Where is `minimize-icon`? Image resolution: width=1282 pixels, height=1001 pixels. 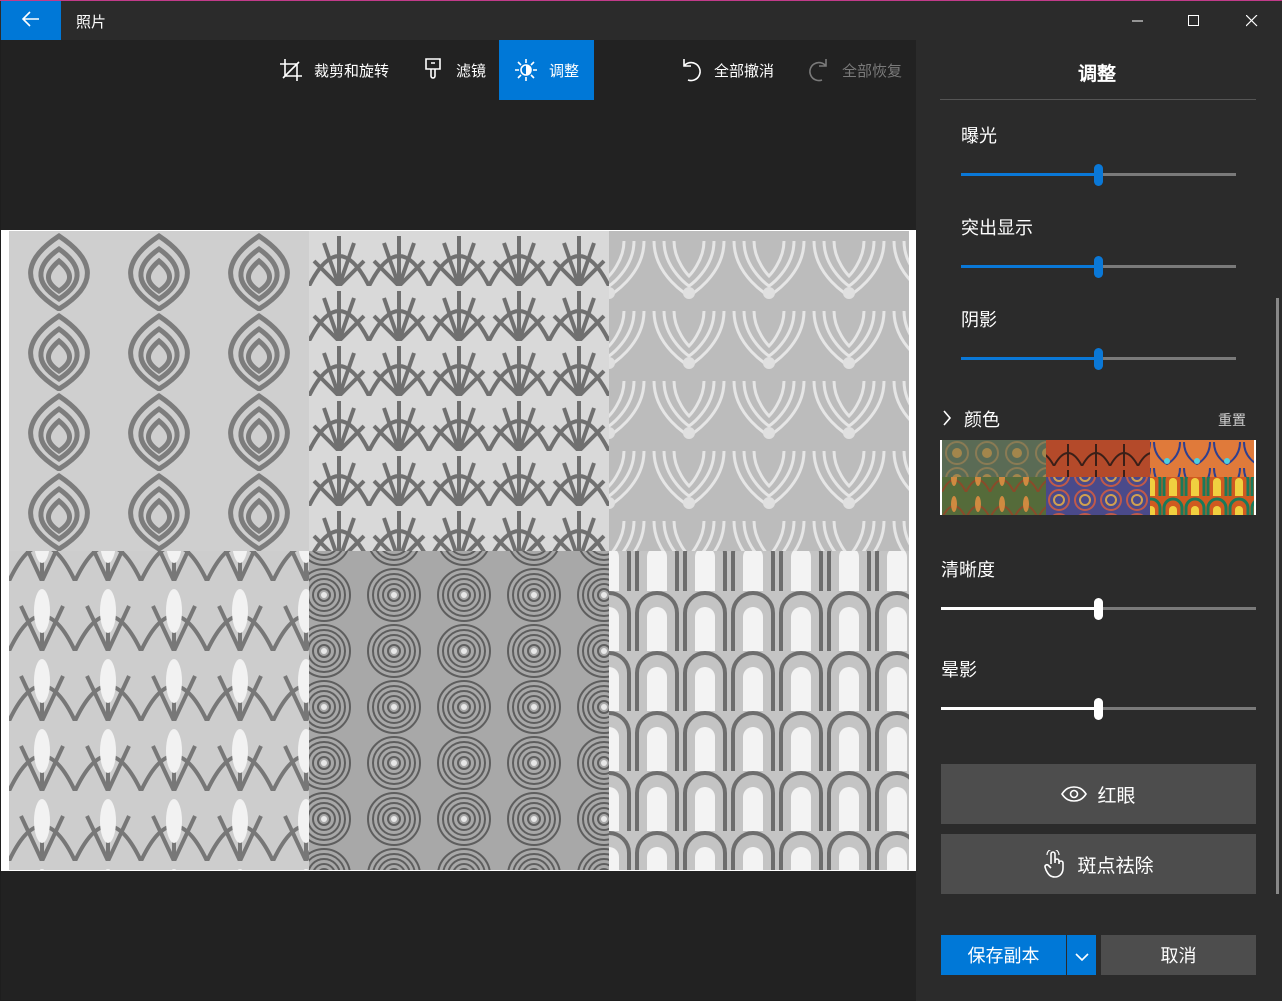 minimize-icon is located at coordinates (1138, 21).